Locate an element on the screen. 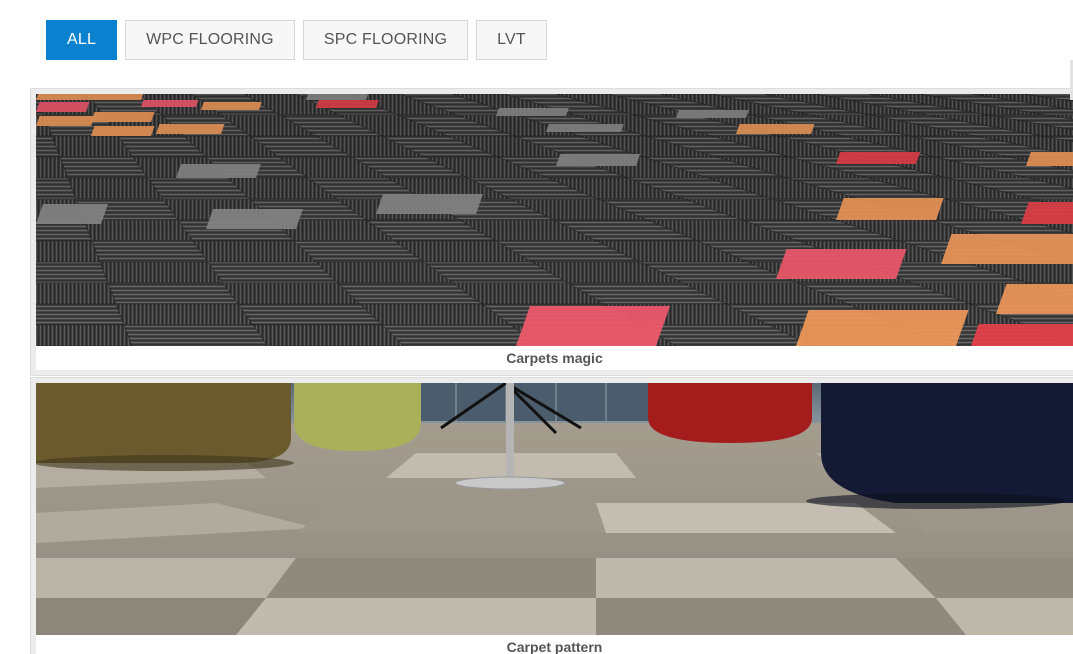  filter-spc-flooring-button: SPC FLOORING is located at coordinates (385, 40).